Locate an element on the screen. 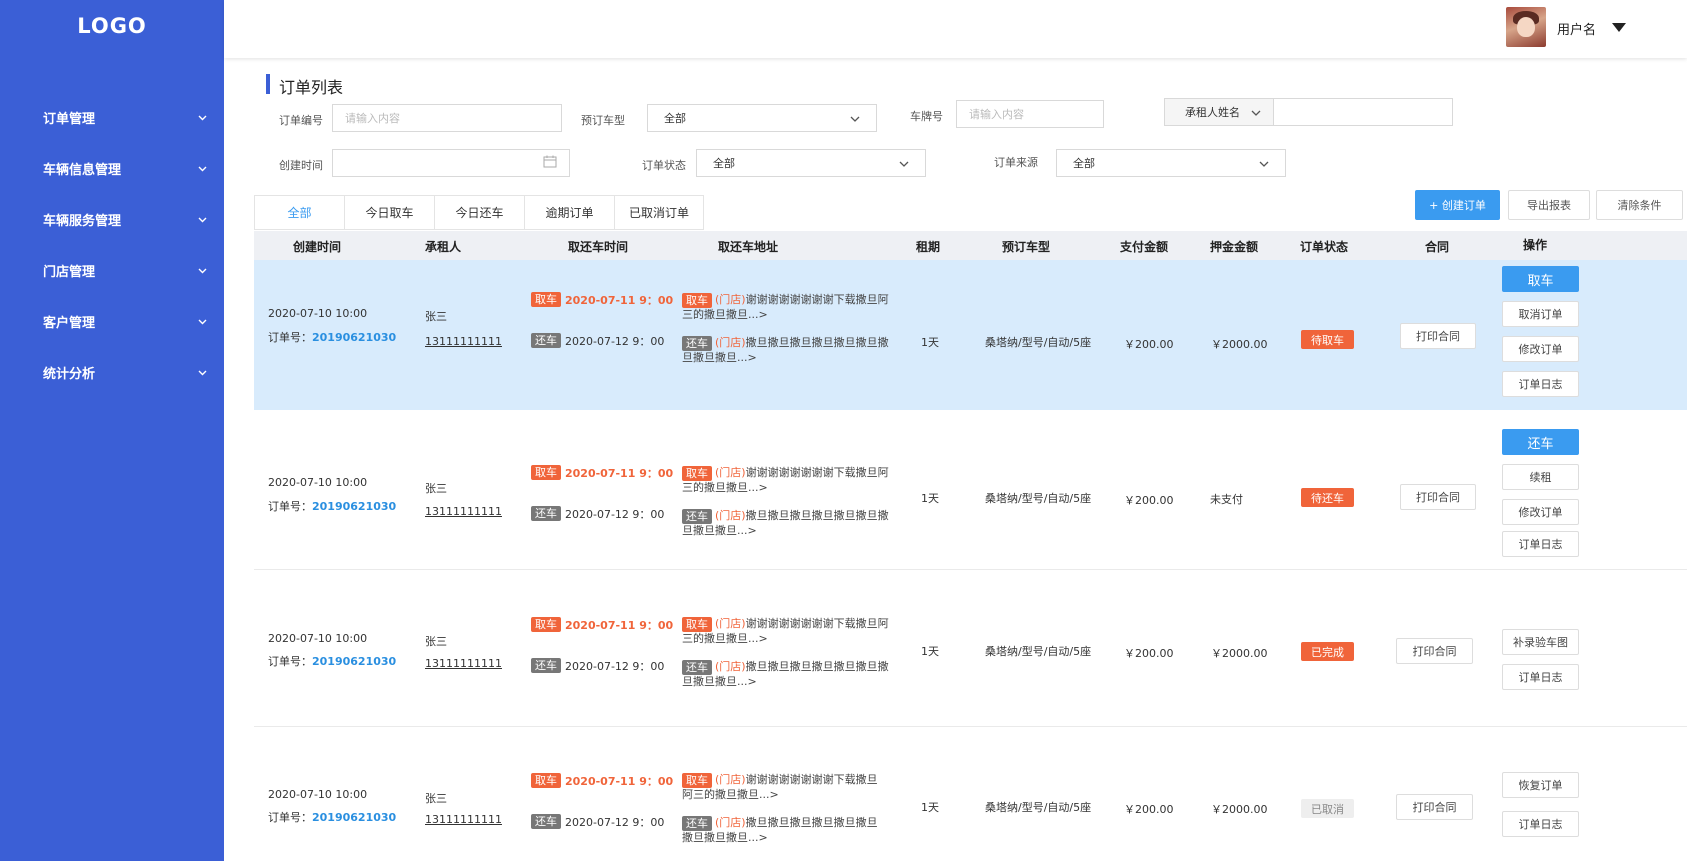 The height and width of the screenshot is (861, 1687). sidebar-item-customers: 客户管理 is located at coordinates (112, 321).